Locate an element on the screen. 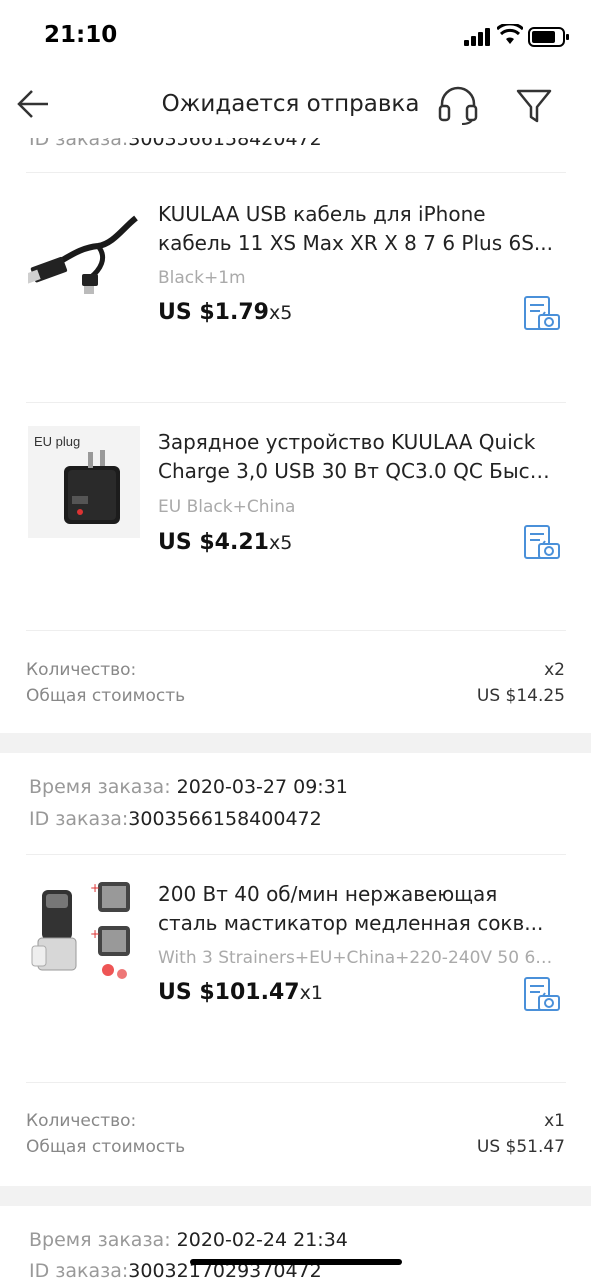 Image resolution: width=591 pixels, height=1280 pixels. product-image-juicer: + + is located at coordinates (84, 934).